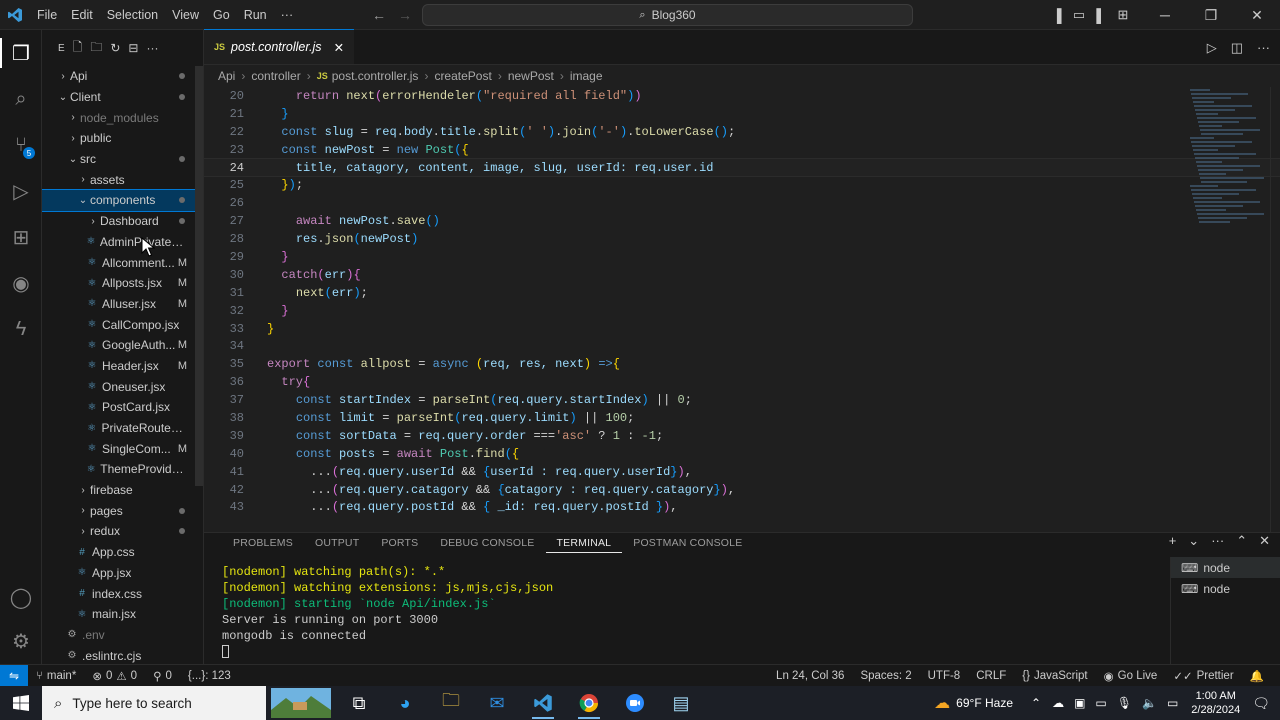 Image resolution: width=1280 pixels, height=720 pixels. Describe the element at coordinates (122, 304) in the screenshot. I see `tree-file: ⚛ Alluser.jsx M` at that location.